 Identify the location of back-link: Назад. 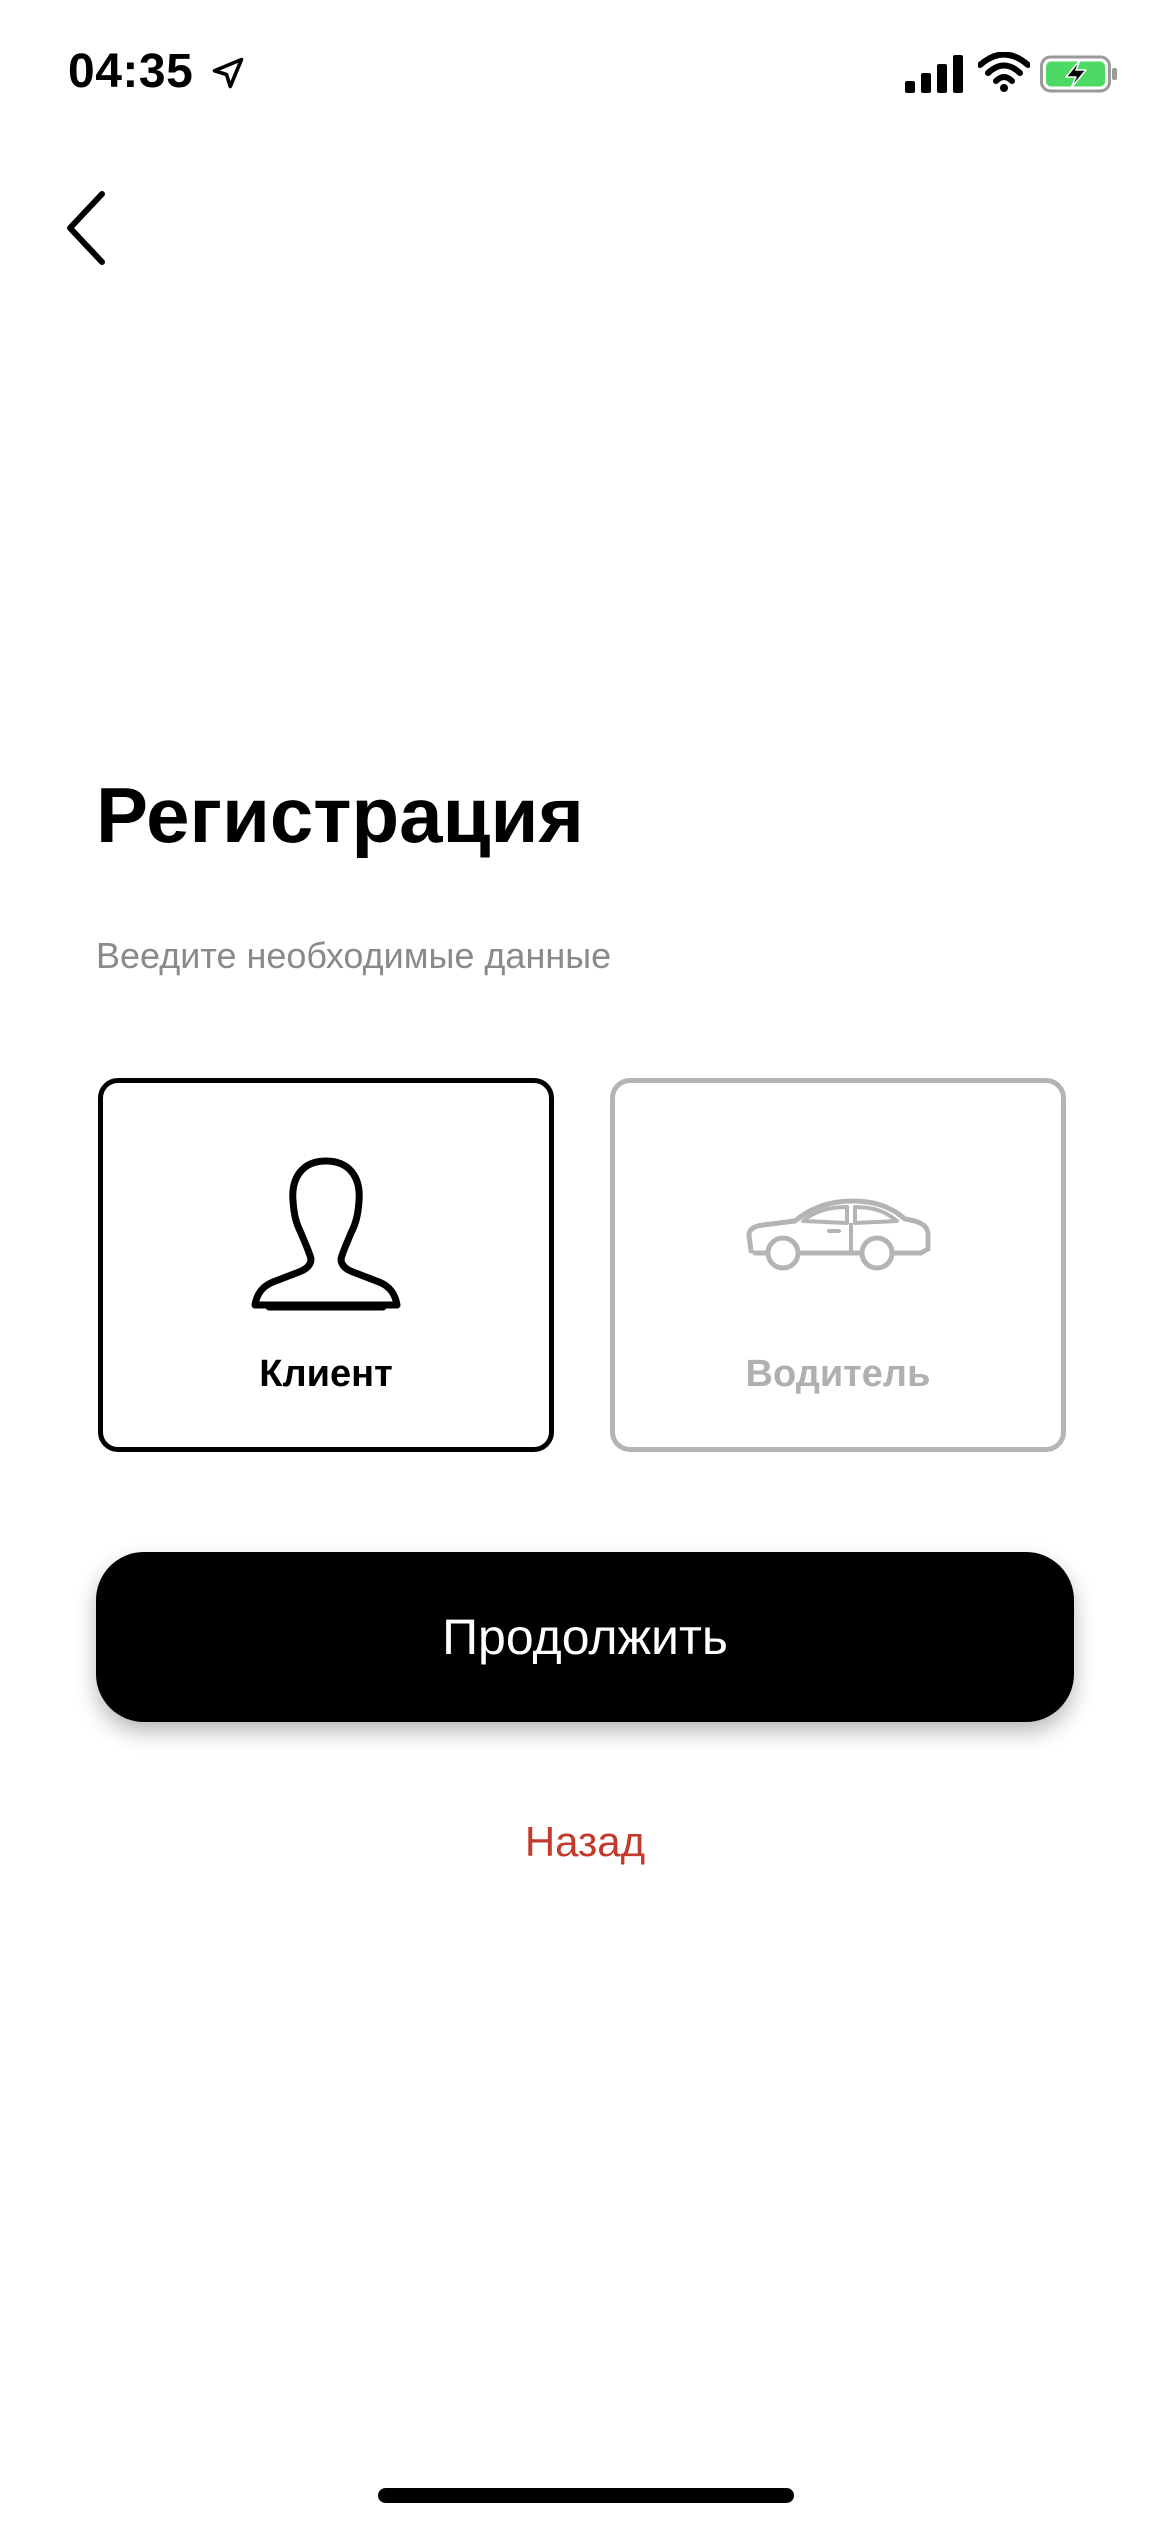
(585, 1842).